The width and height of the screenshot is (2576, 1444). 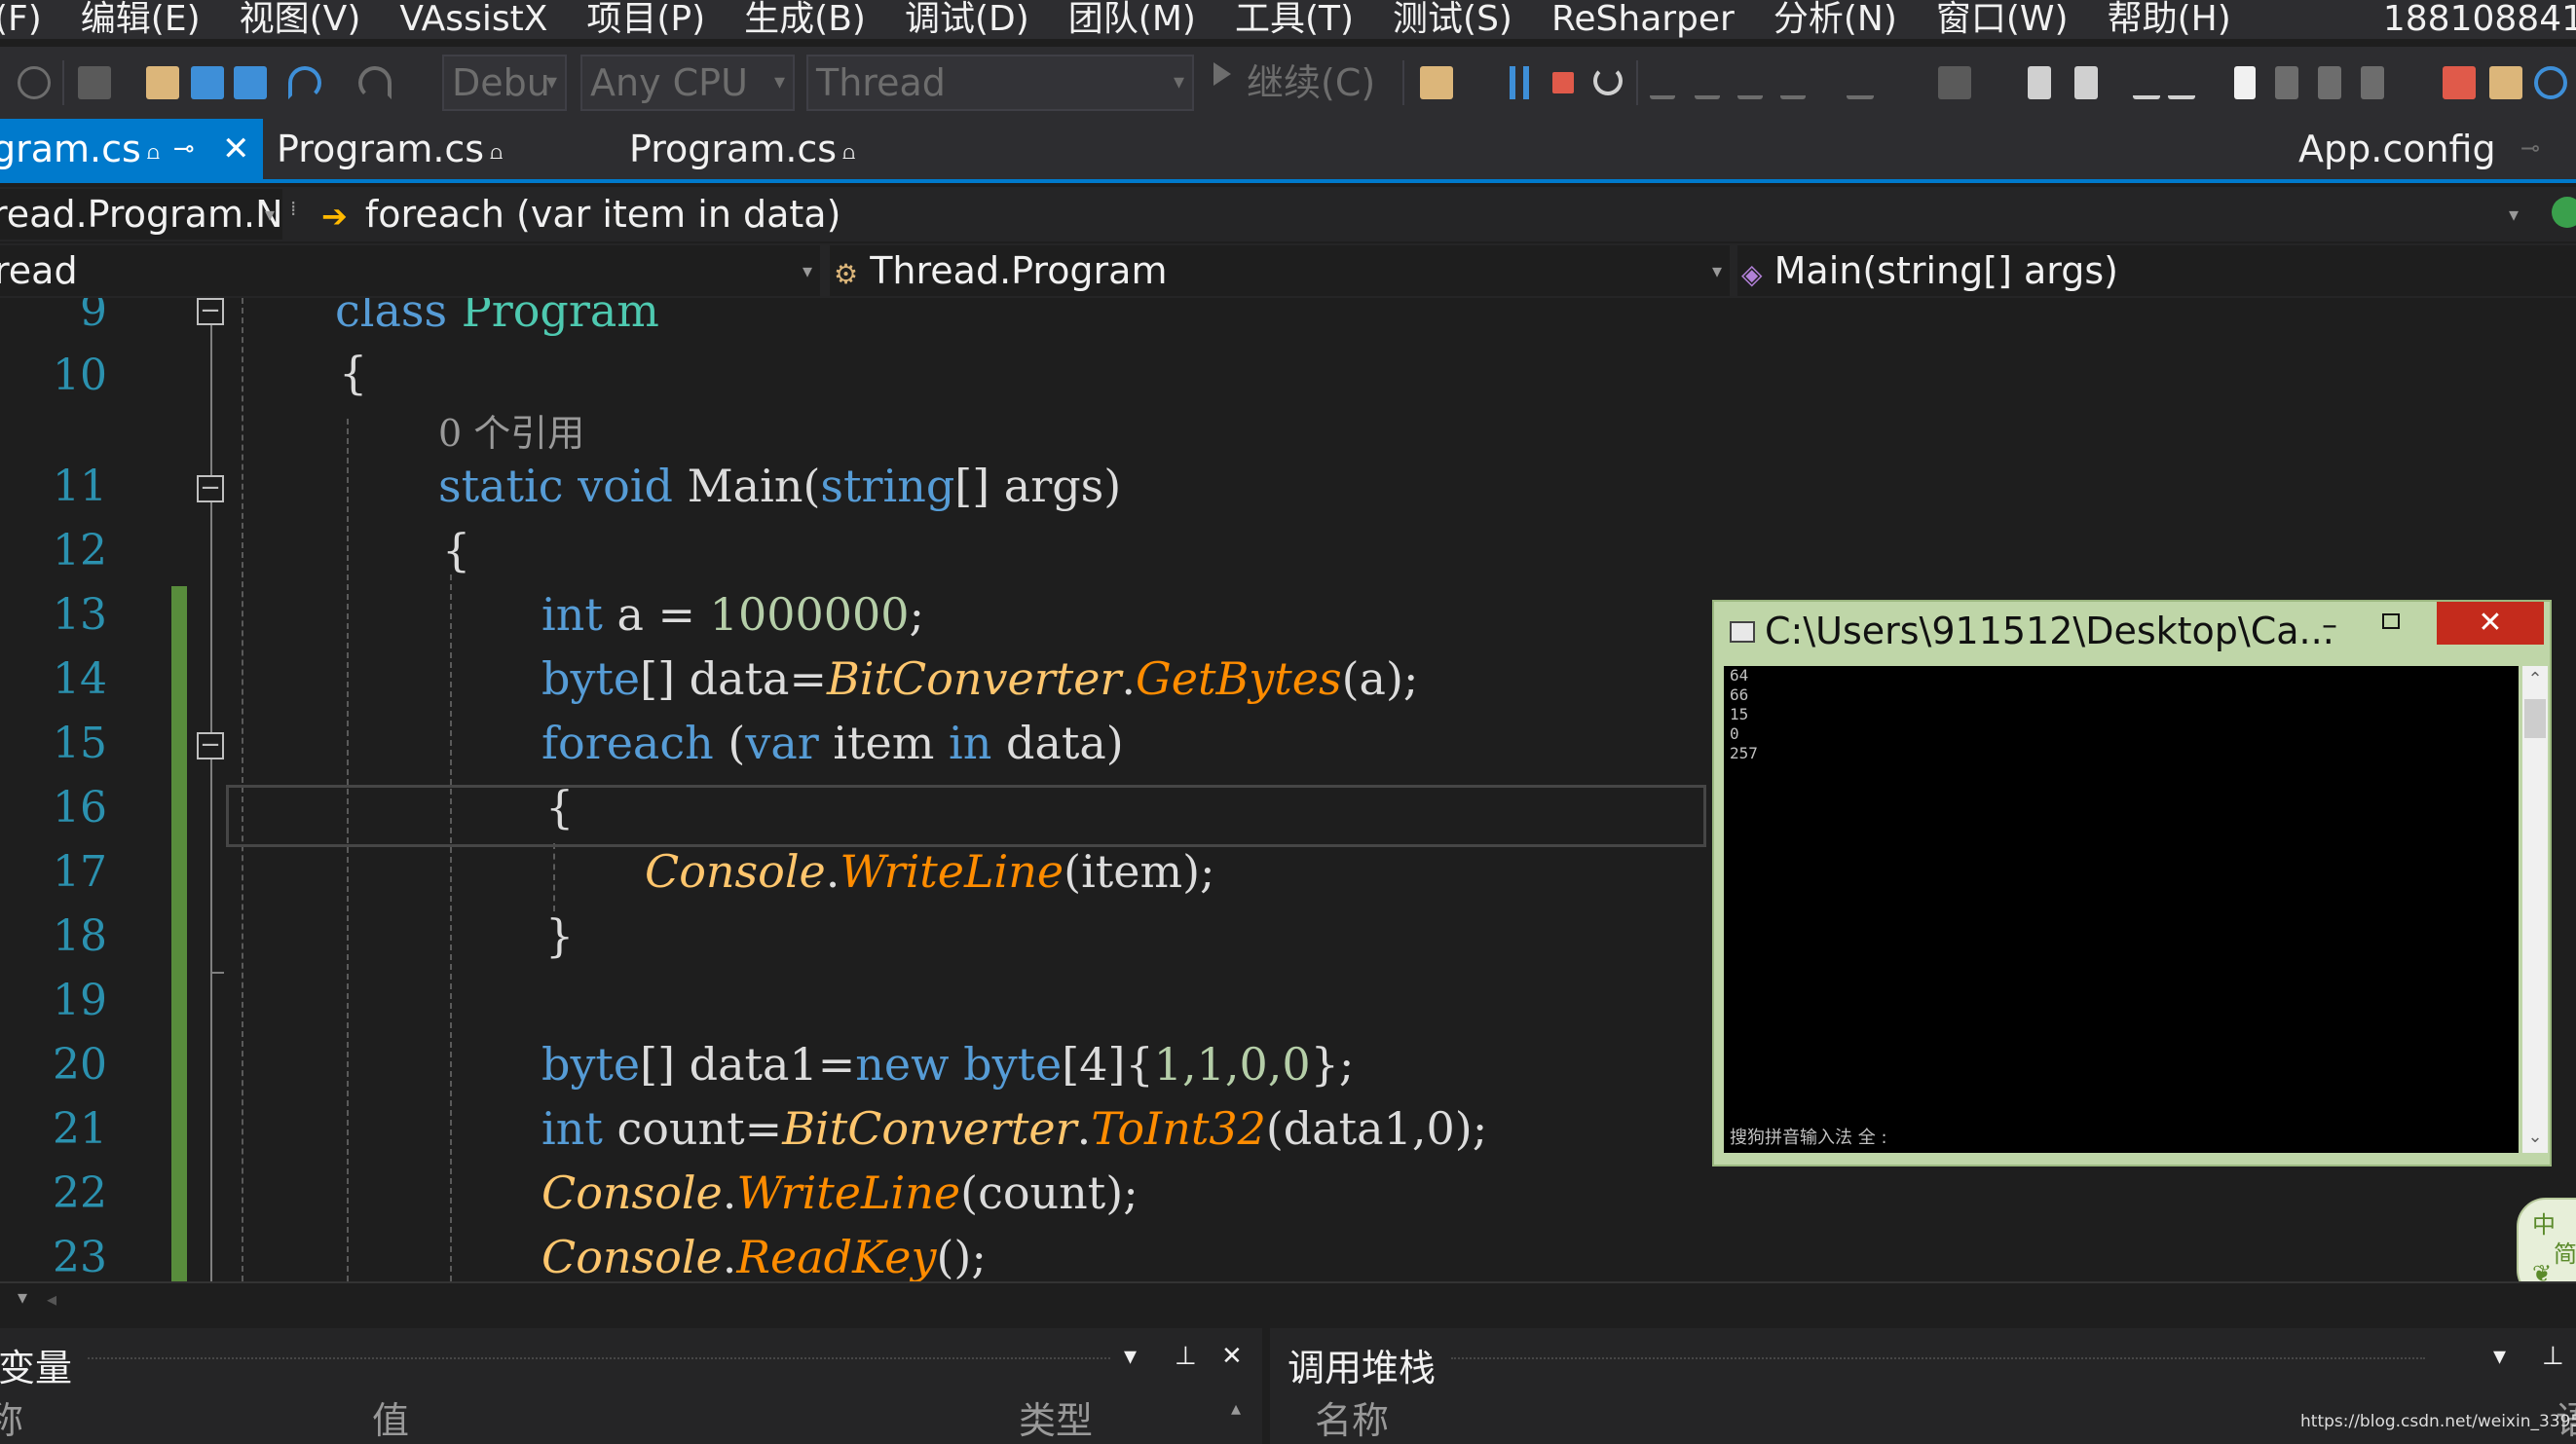 What do you see at coordinates (967, 19) in the screenshot?
I see `menu-debug: 调试(D)` at bounding box center [967, 19].